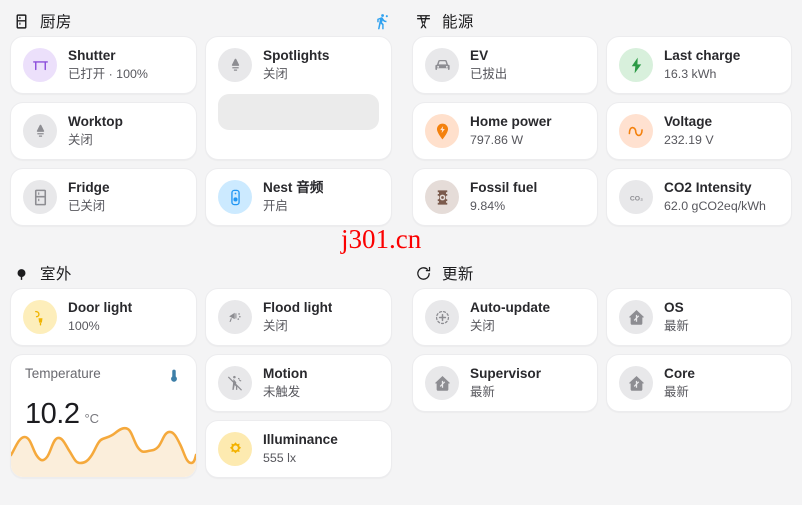  Describe the element at coordinates (504, 188) in the screenshot. I see `card-title: Fossil fuel` at that location.